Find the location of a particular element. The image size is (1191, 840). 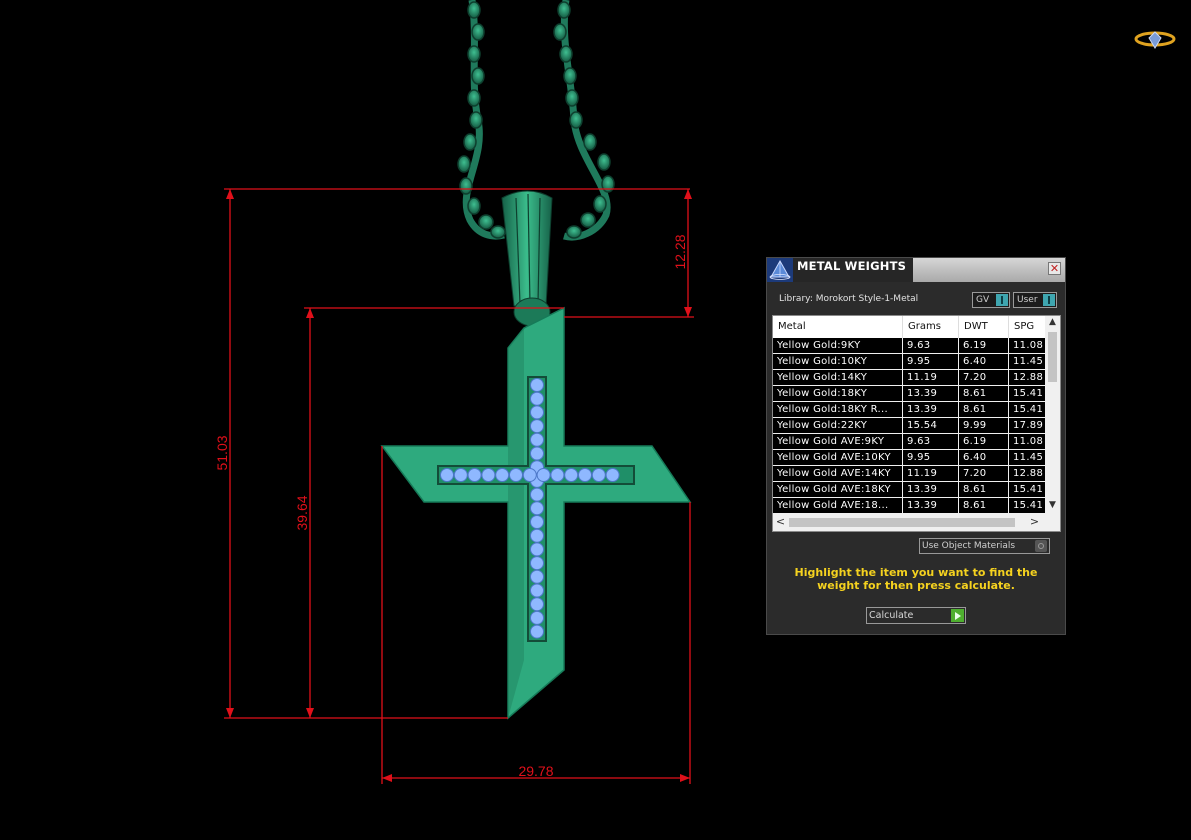

table-row: Yellow Gold:14KY 11.19 7.20 12.88 is located at coordinates (909, 378).